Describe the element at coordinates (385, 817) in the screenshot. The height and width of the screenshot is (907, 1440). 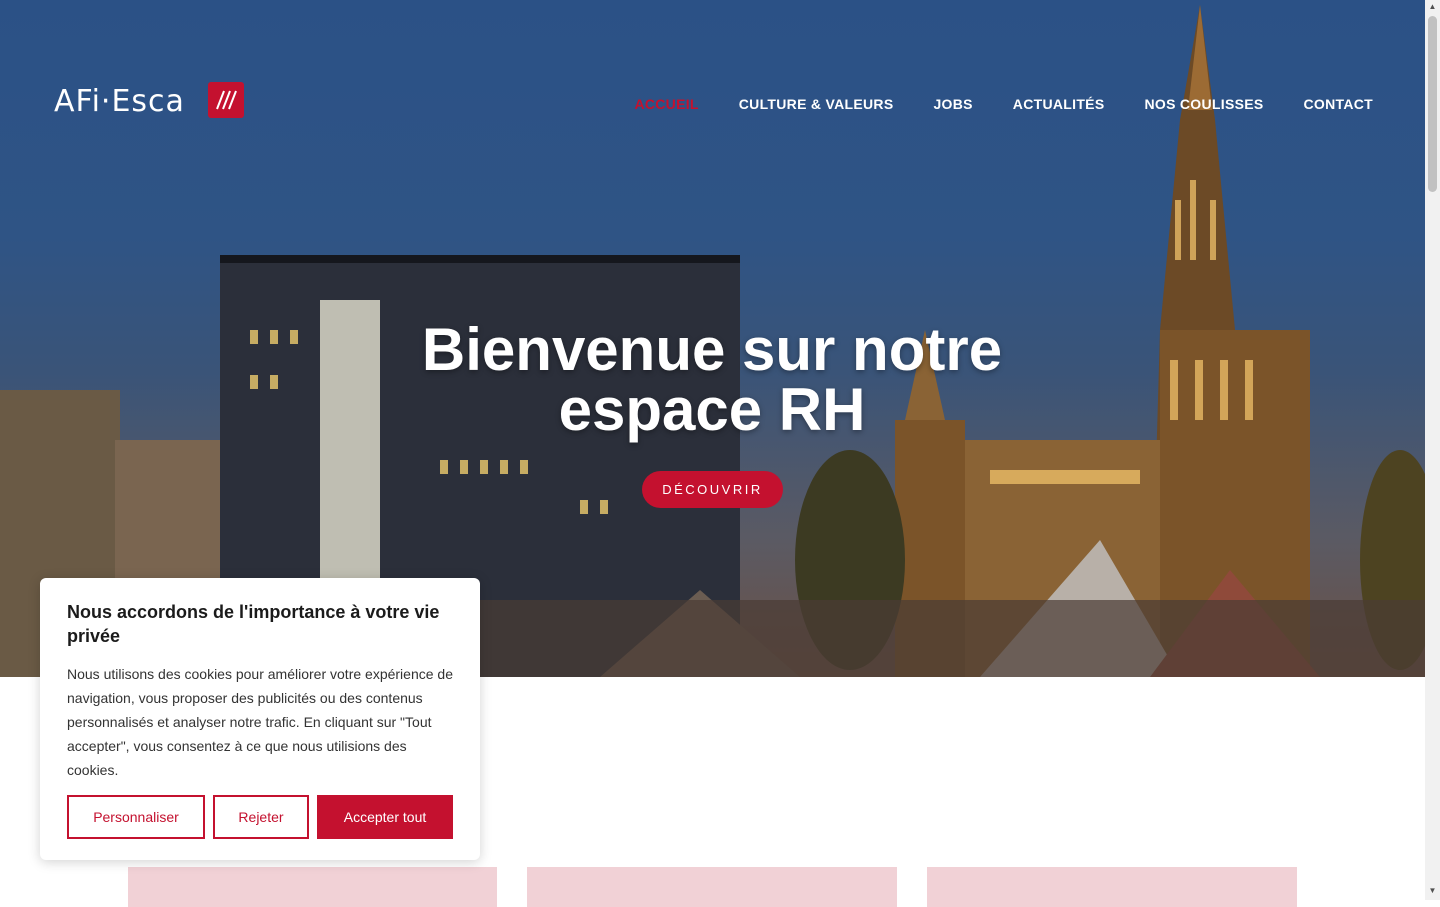
I see `accept-all-button: Accepter tout` at that location.